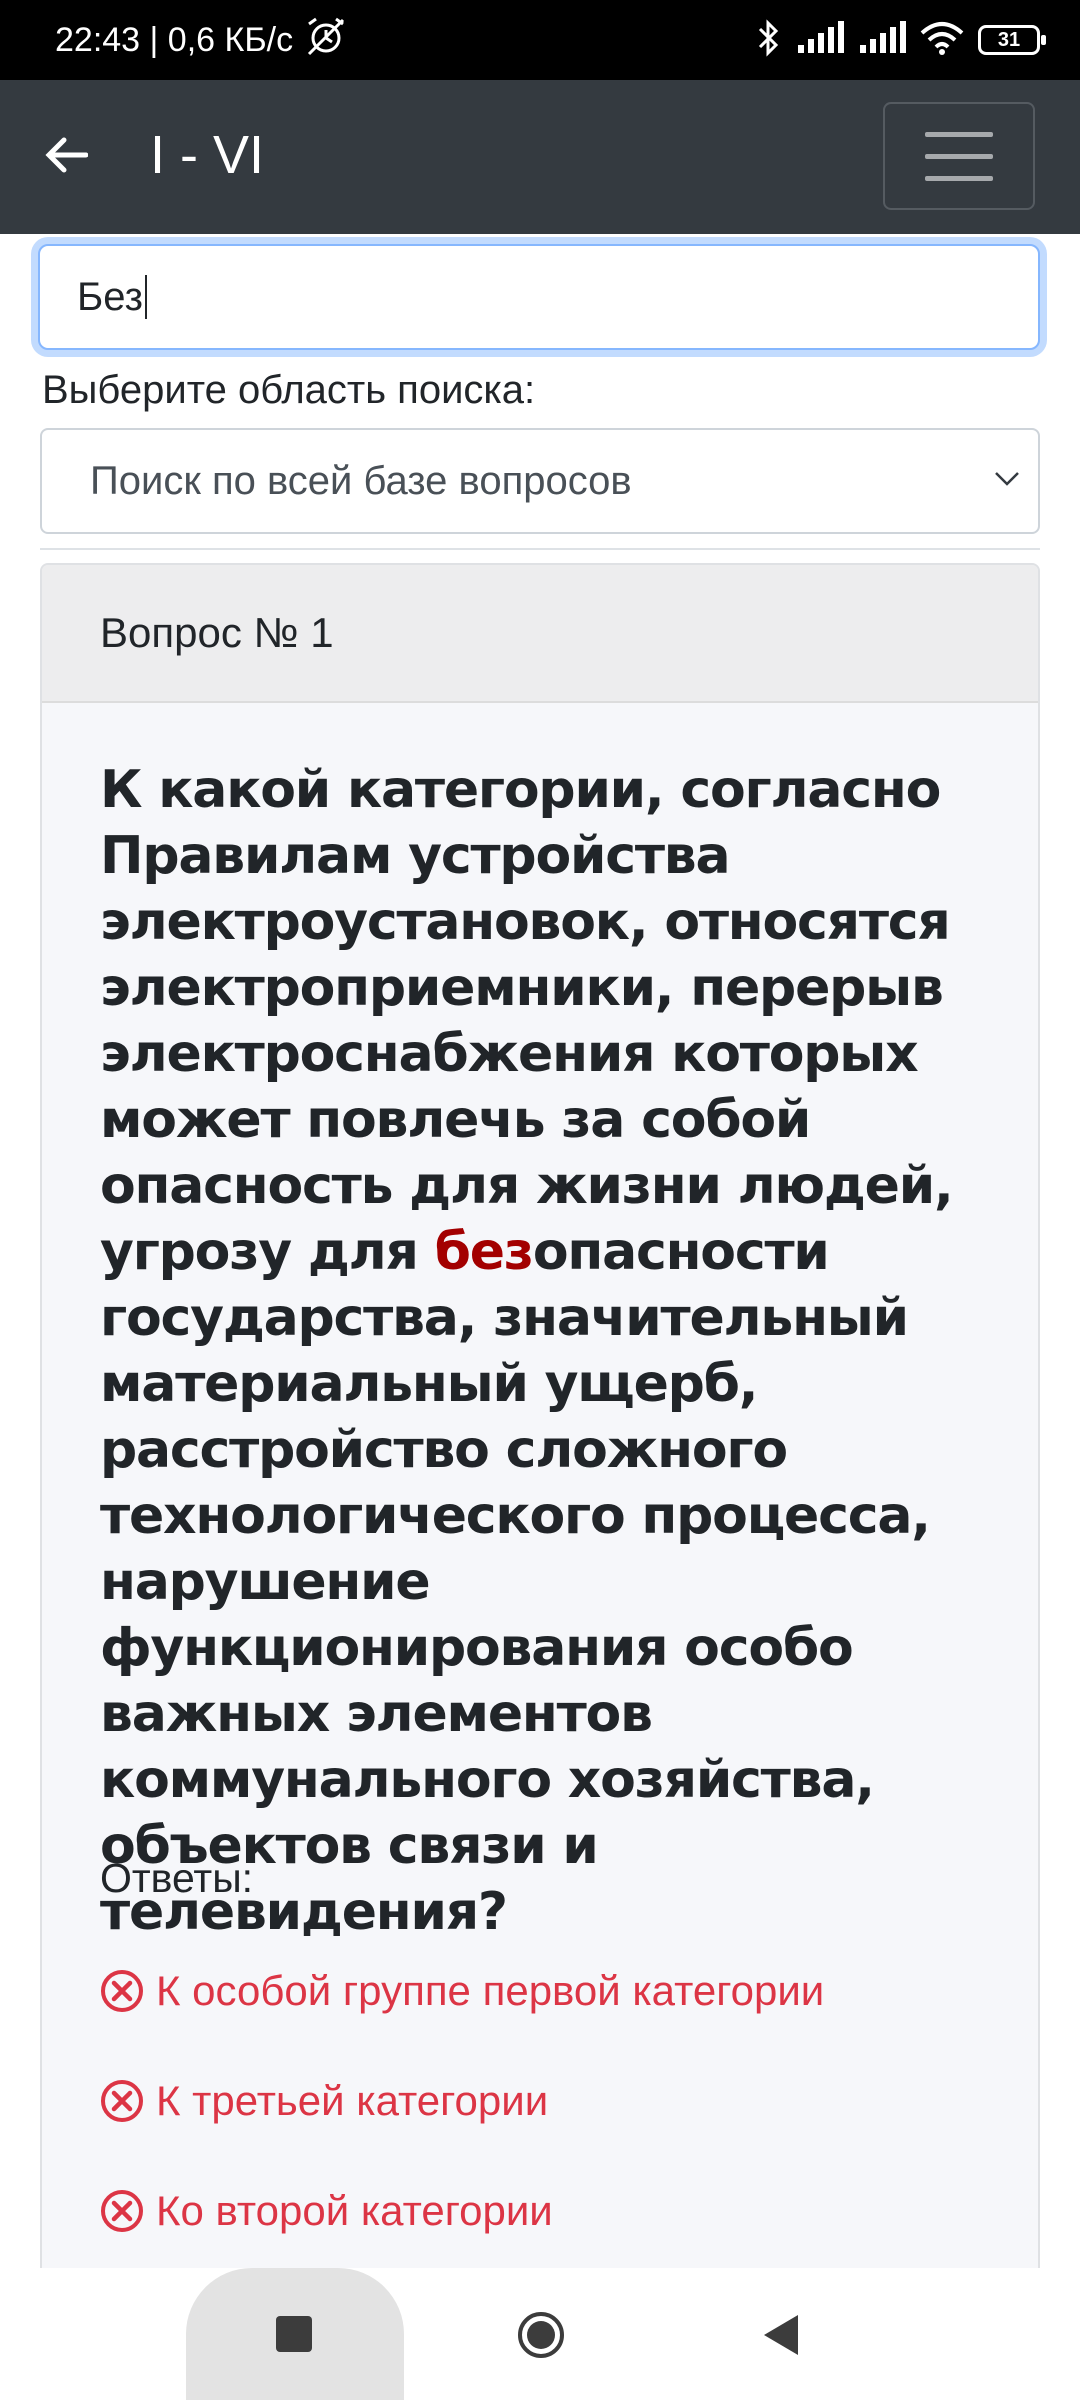 The height and width of the screenshot is (2400, 1080). Describe the element at coordinates (781, 2335) in the screenshot. I see `back-triangle-icon` at that location.